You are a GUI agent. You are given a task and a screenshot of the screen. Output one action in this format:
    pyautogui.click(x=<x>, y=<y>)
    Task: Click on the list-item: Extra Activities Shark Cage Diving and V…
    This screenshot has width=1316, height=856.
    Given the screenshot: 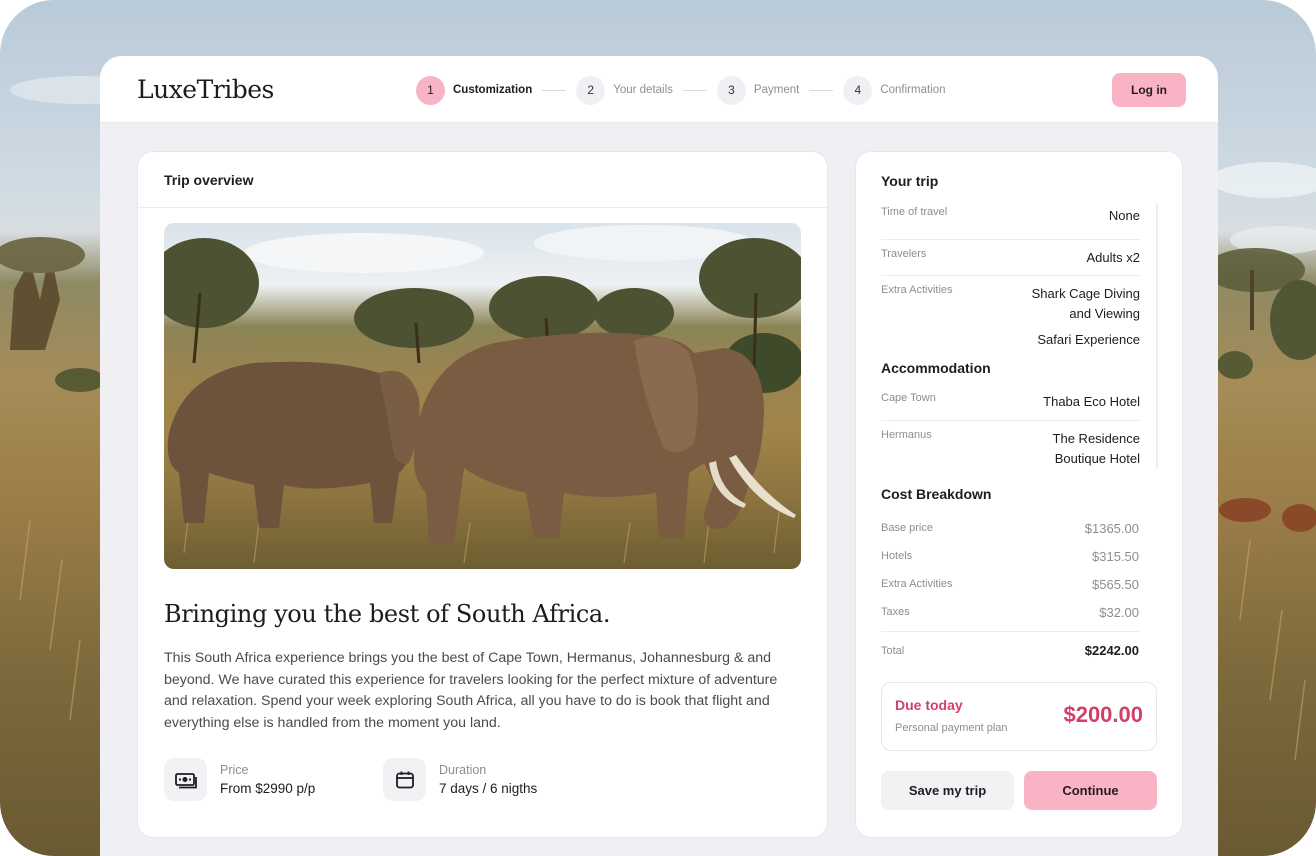 What is the action you would take?
    pyautogui.click(x=1010, y=316)
    